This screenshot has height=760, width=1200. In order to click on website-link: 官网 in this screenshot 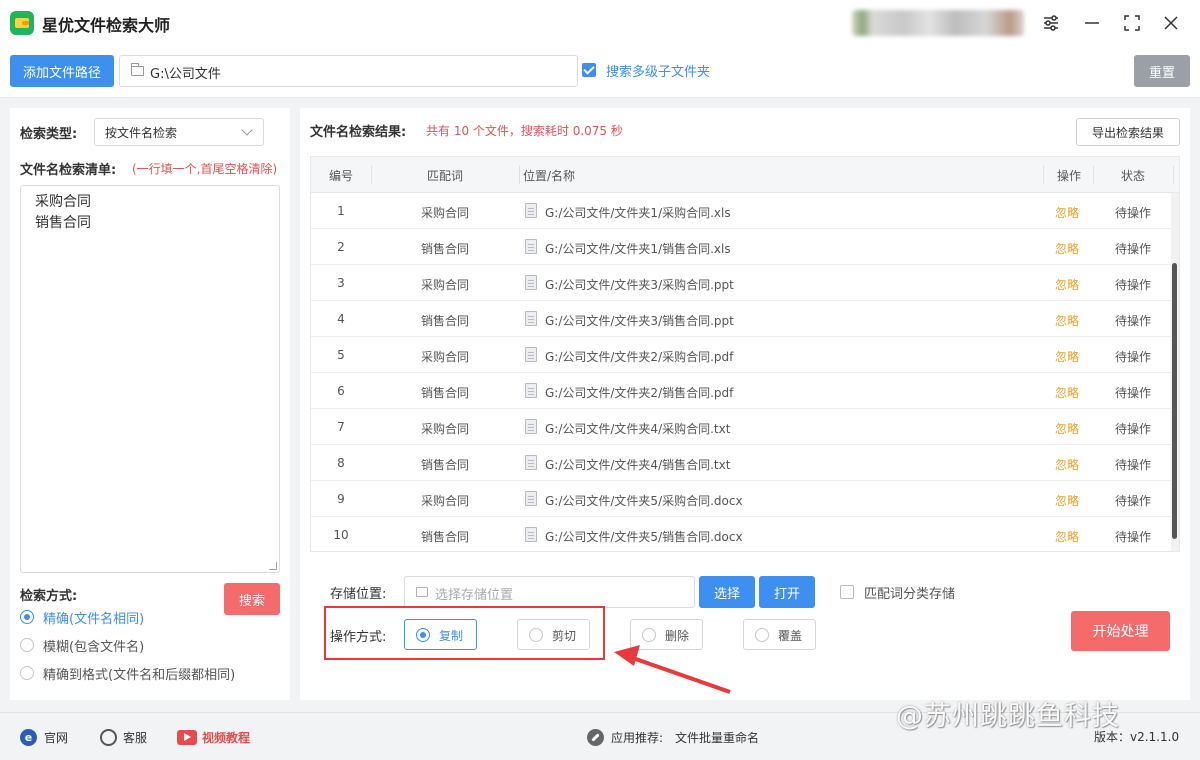, I will do `click(56, 737)`.